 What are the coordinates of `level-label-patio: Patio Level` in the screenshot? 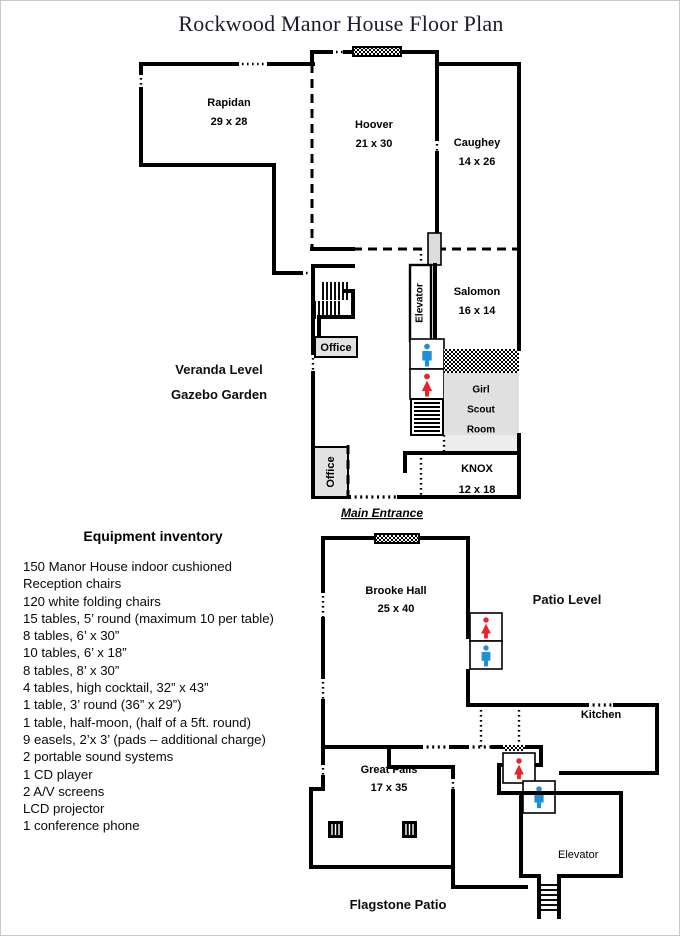 It's located at (567, 599).